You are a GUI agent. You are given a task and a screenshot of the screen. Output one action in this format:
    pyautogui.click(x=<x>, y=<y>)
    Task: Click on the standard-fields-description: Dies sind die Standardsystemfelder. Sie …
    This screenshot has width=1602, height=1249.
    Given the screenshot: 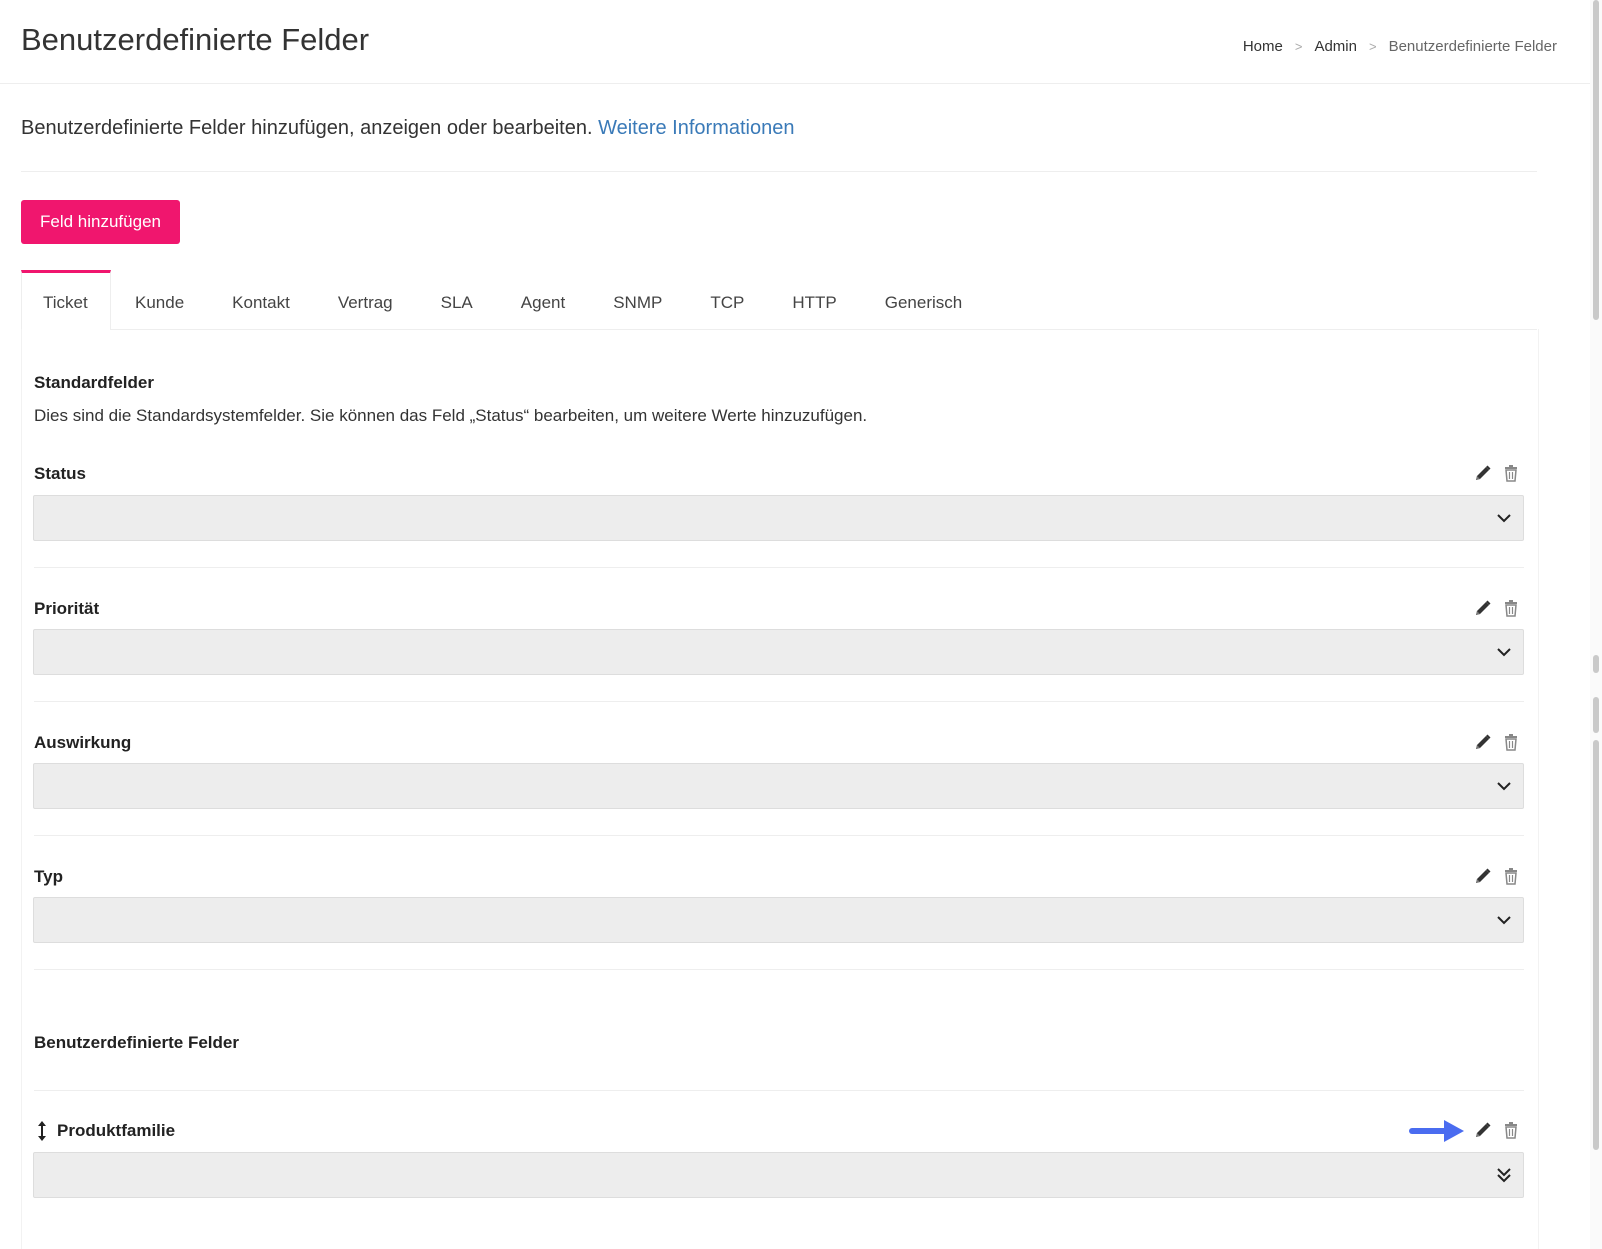 What is the action you would take?
    pyautogui.click(x=451, y=415)
    